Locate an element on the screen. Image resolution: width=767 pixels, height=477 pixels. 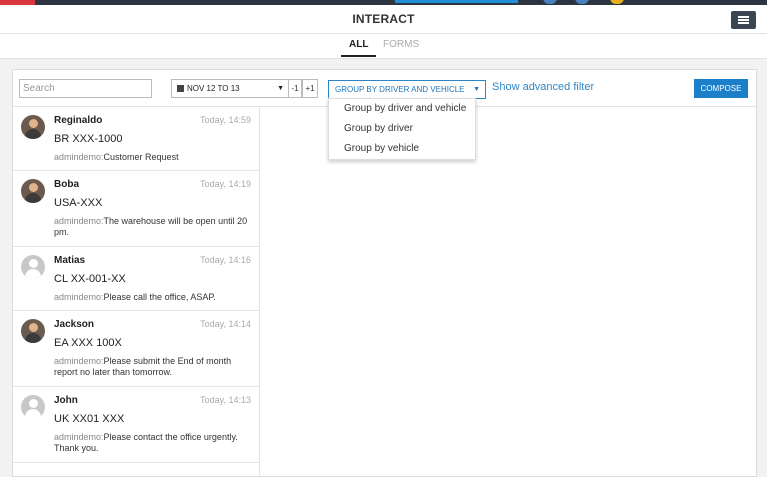
page-header: INTERACT is located at coordinates (383, 19).